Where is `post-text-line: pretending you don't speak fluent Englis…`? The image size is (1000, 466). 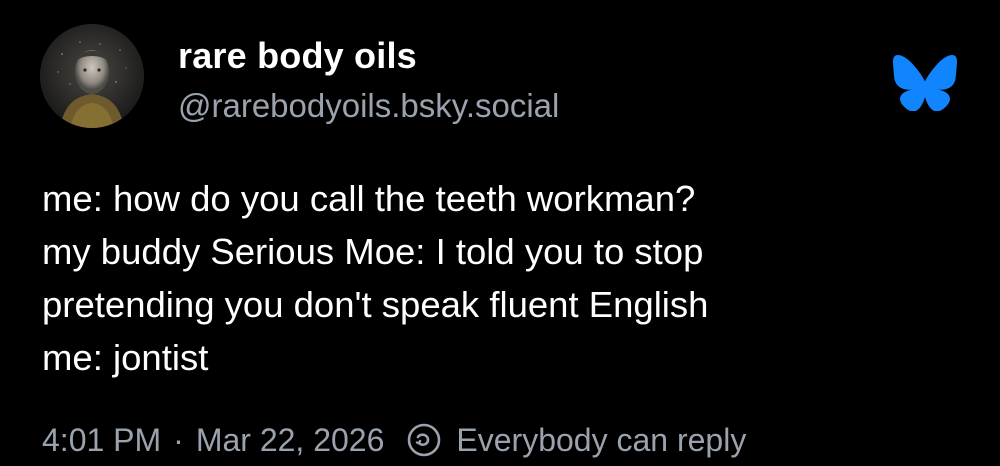 post-text-line: pretending you don't speak fluent Englis… is located at coordinates (375, 304).